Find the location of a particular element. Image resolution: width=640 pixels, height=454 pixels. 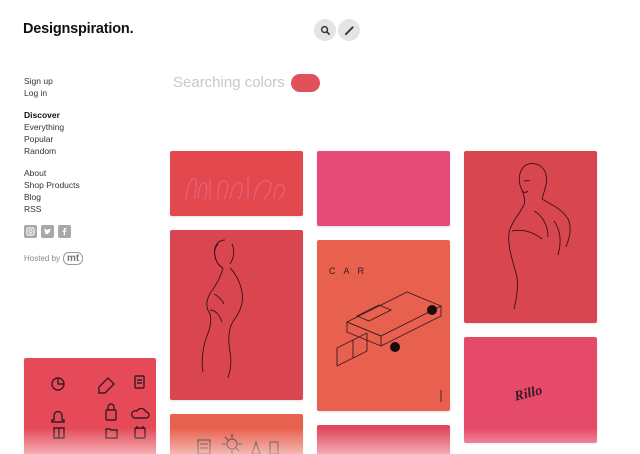

rillo-logo-card: Rillo is located at coordinates (530, 390).